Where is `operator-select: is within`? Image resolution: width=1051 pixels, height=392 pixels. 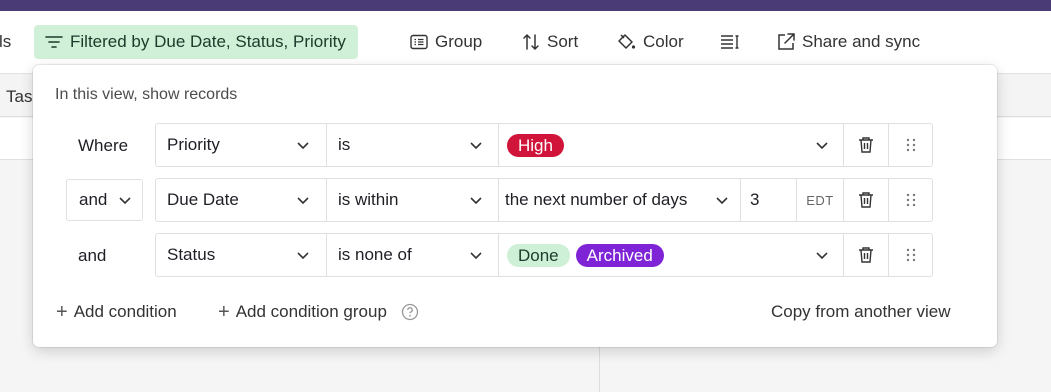 operator-select: is within is located at coordinates (413, 200).